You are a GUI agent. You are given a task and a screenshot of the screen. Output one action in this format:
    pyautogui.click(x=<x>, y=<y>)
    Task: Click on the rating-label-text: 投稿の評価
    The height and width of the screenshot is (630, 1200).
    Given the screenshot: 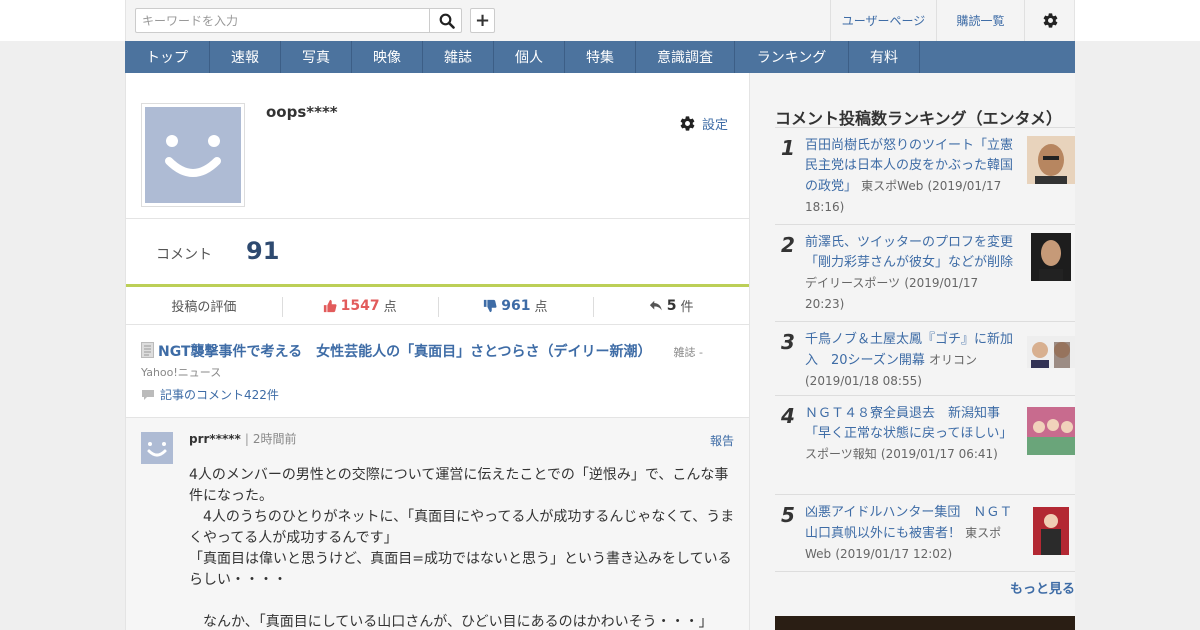 What is the action you would take?
    pyautogui.click(x=204, y=307)
    